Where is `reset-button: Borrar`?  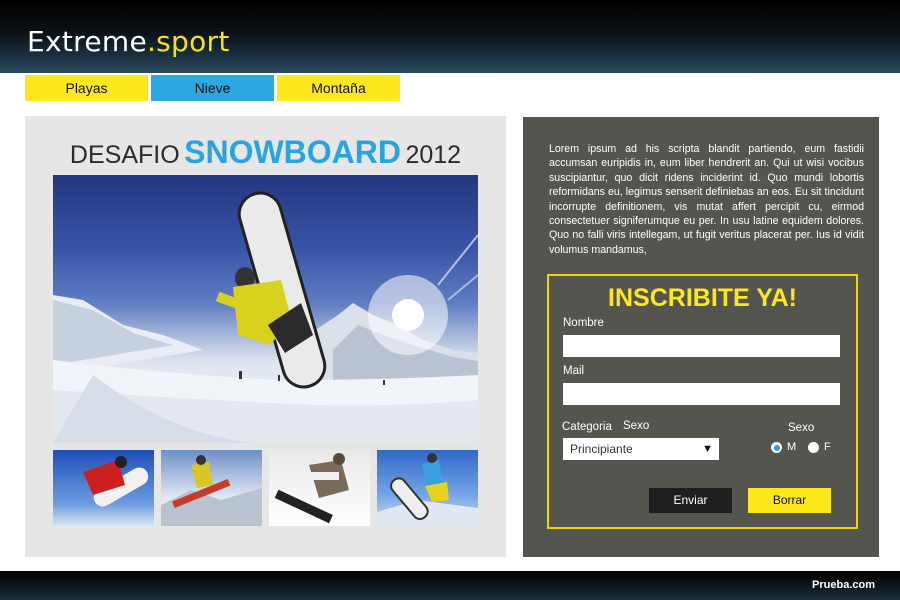 reset-button: Borrar is located at coordinates (789, 500).